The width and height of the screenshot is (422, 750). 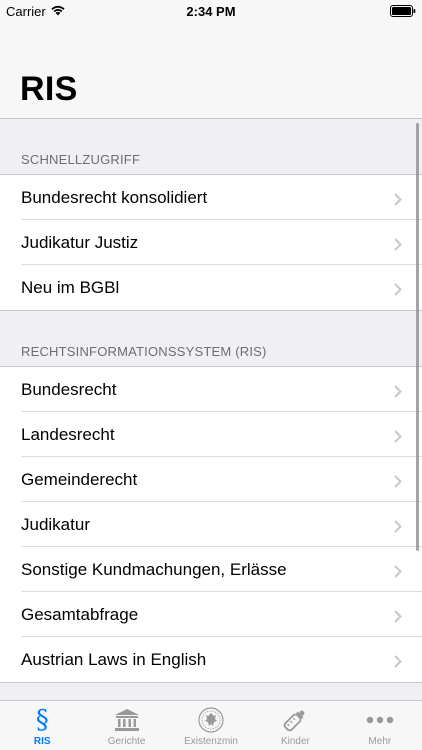 I want to click on tab-gerichte: Gerichte, so click(x=126, y=725).